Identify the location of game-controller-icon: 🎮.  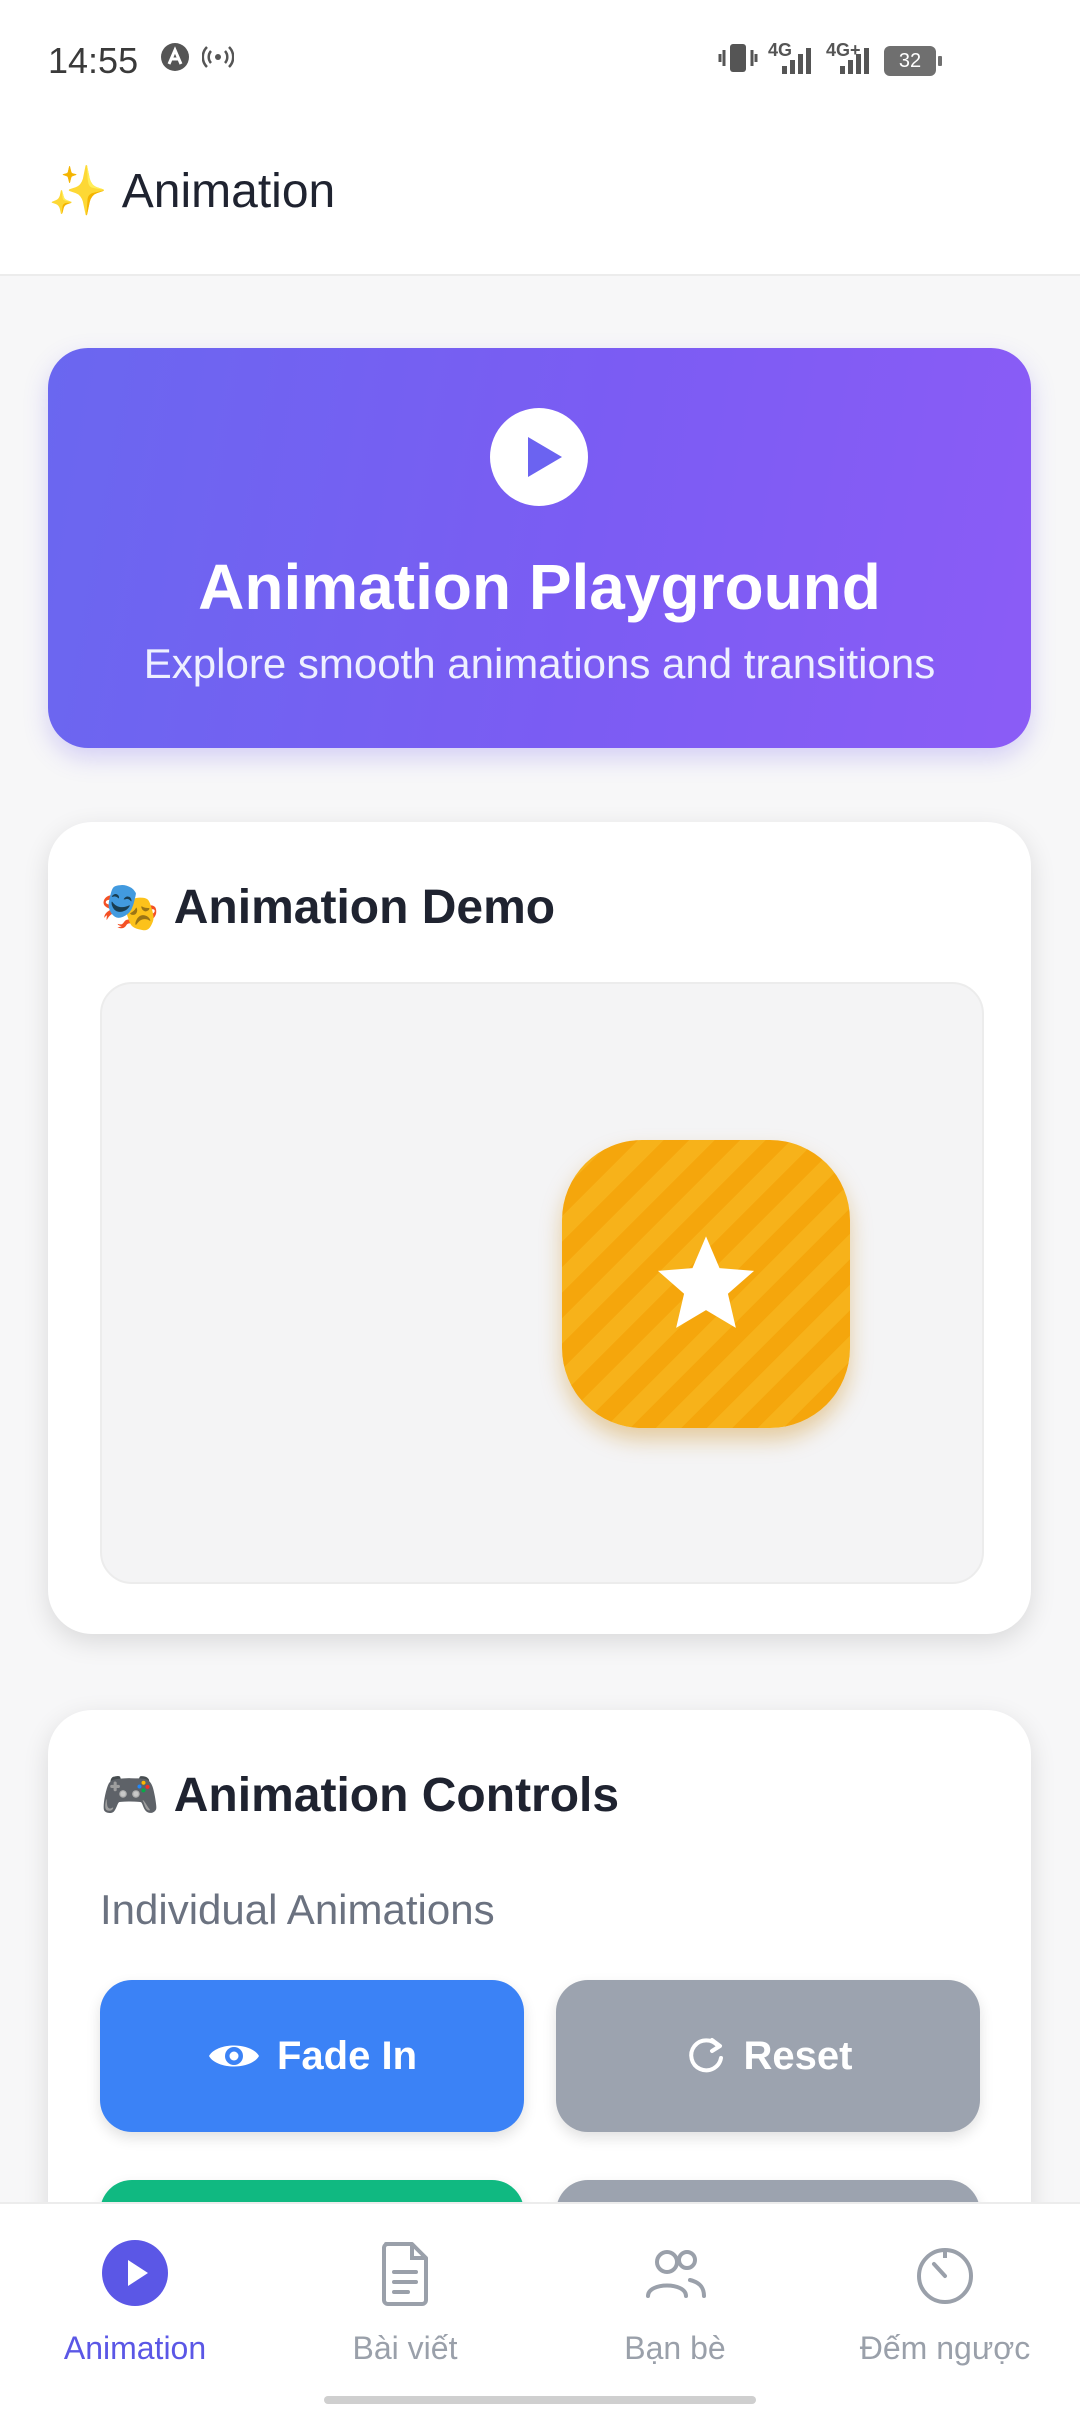
(130, 1795).